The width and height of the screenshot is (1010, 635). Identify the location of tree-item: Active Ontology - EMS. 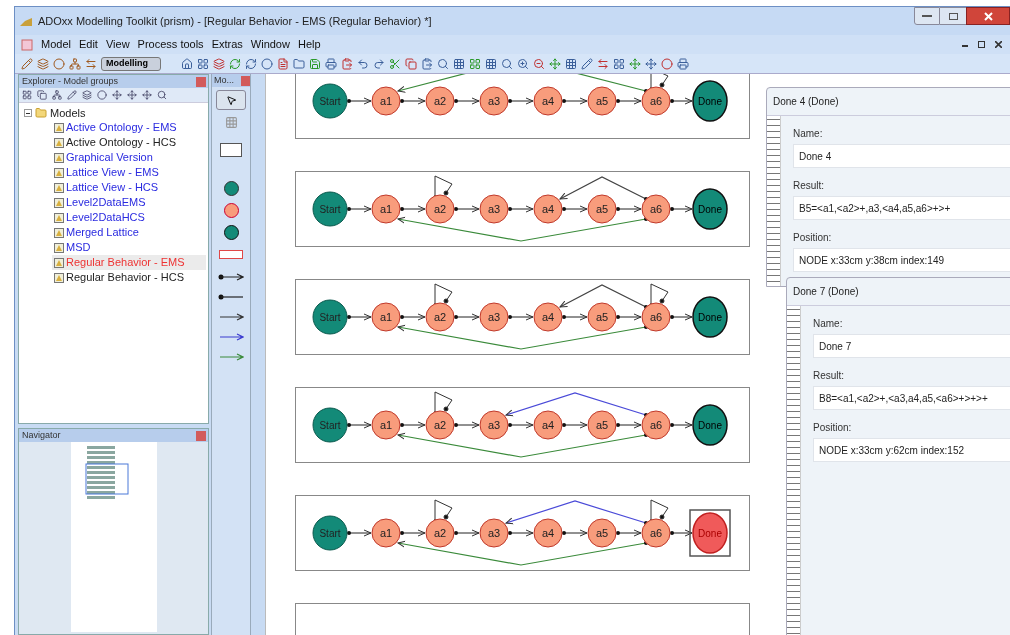
(121, 127).